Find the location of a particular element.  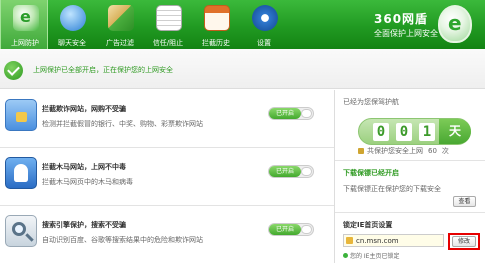

nav-label: 设置 is located at coordinates (264, 43).